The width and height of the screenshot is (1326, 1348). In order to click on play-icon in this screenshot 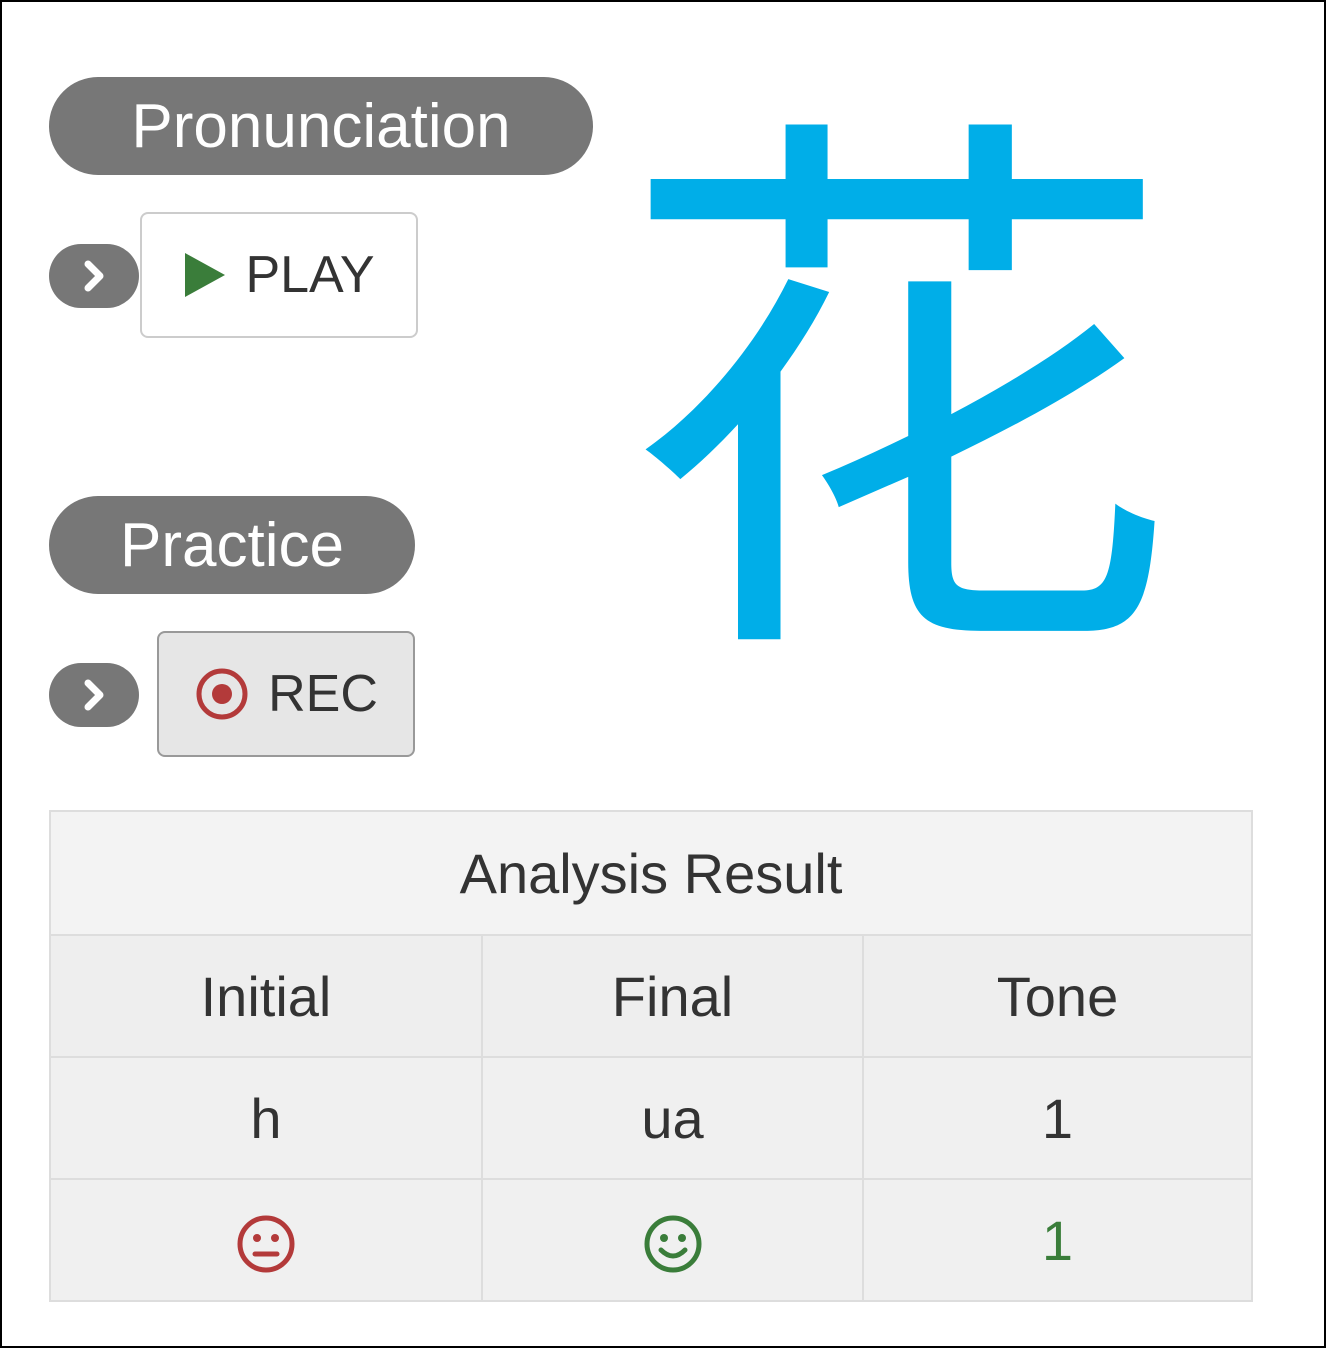, I will do `click(205, 275)`.